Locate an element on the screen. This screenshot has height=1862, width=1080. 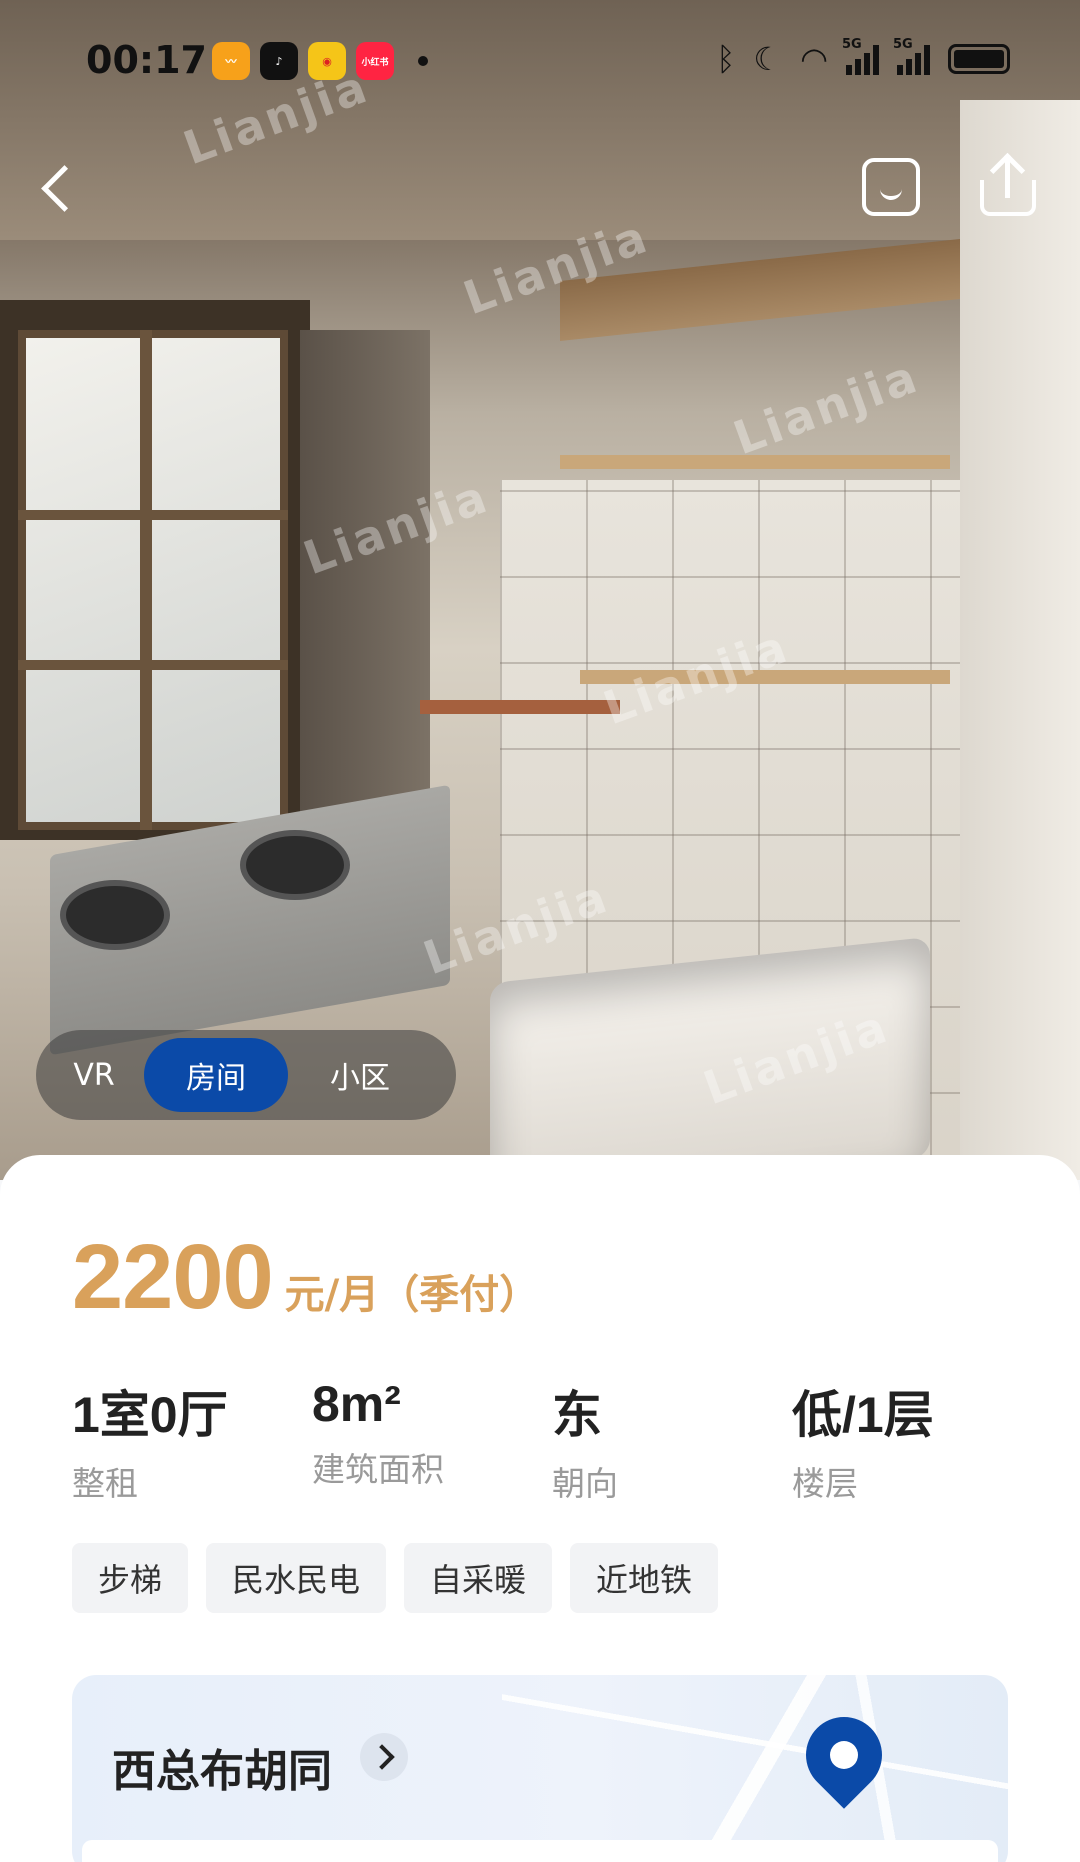
photo-shelf is located at coordinates (520, 707).